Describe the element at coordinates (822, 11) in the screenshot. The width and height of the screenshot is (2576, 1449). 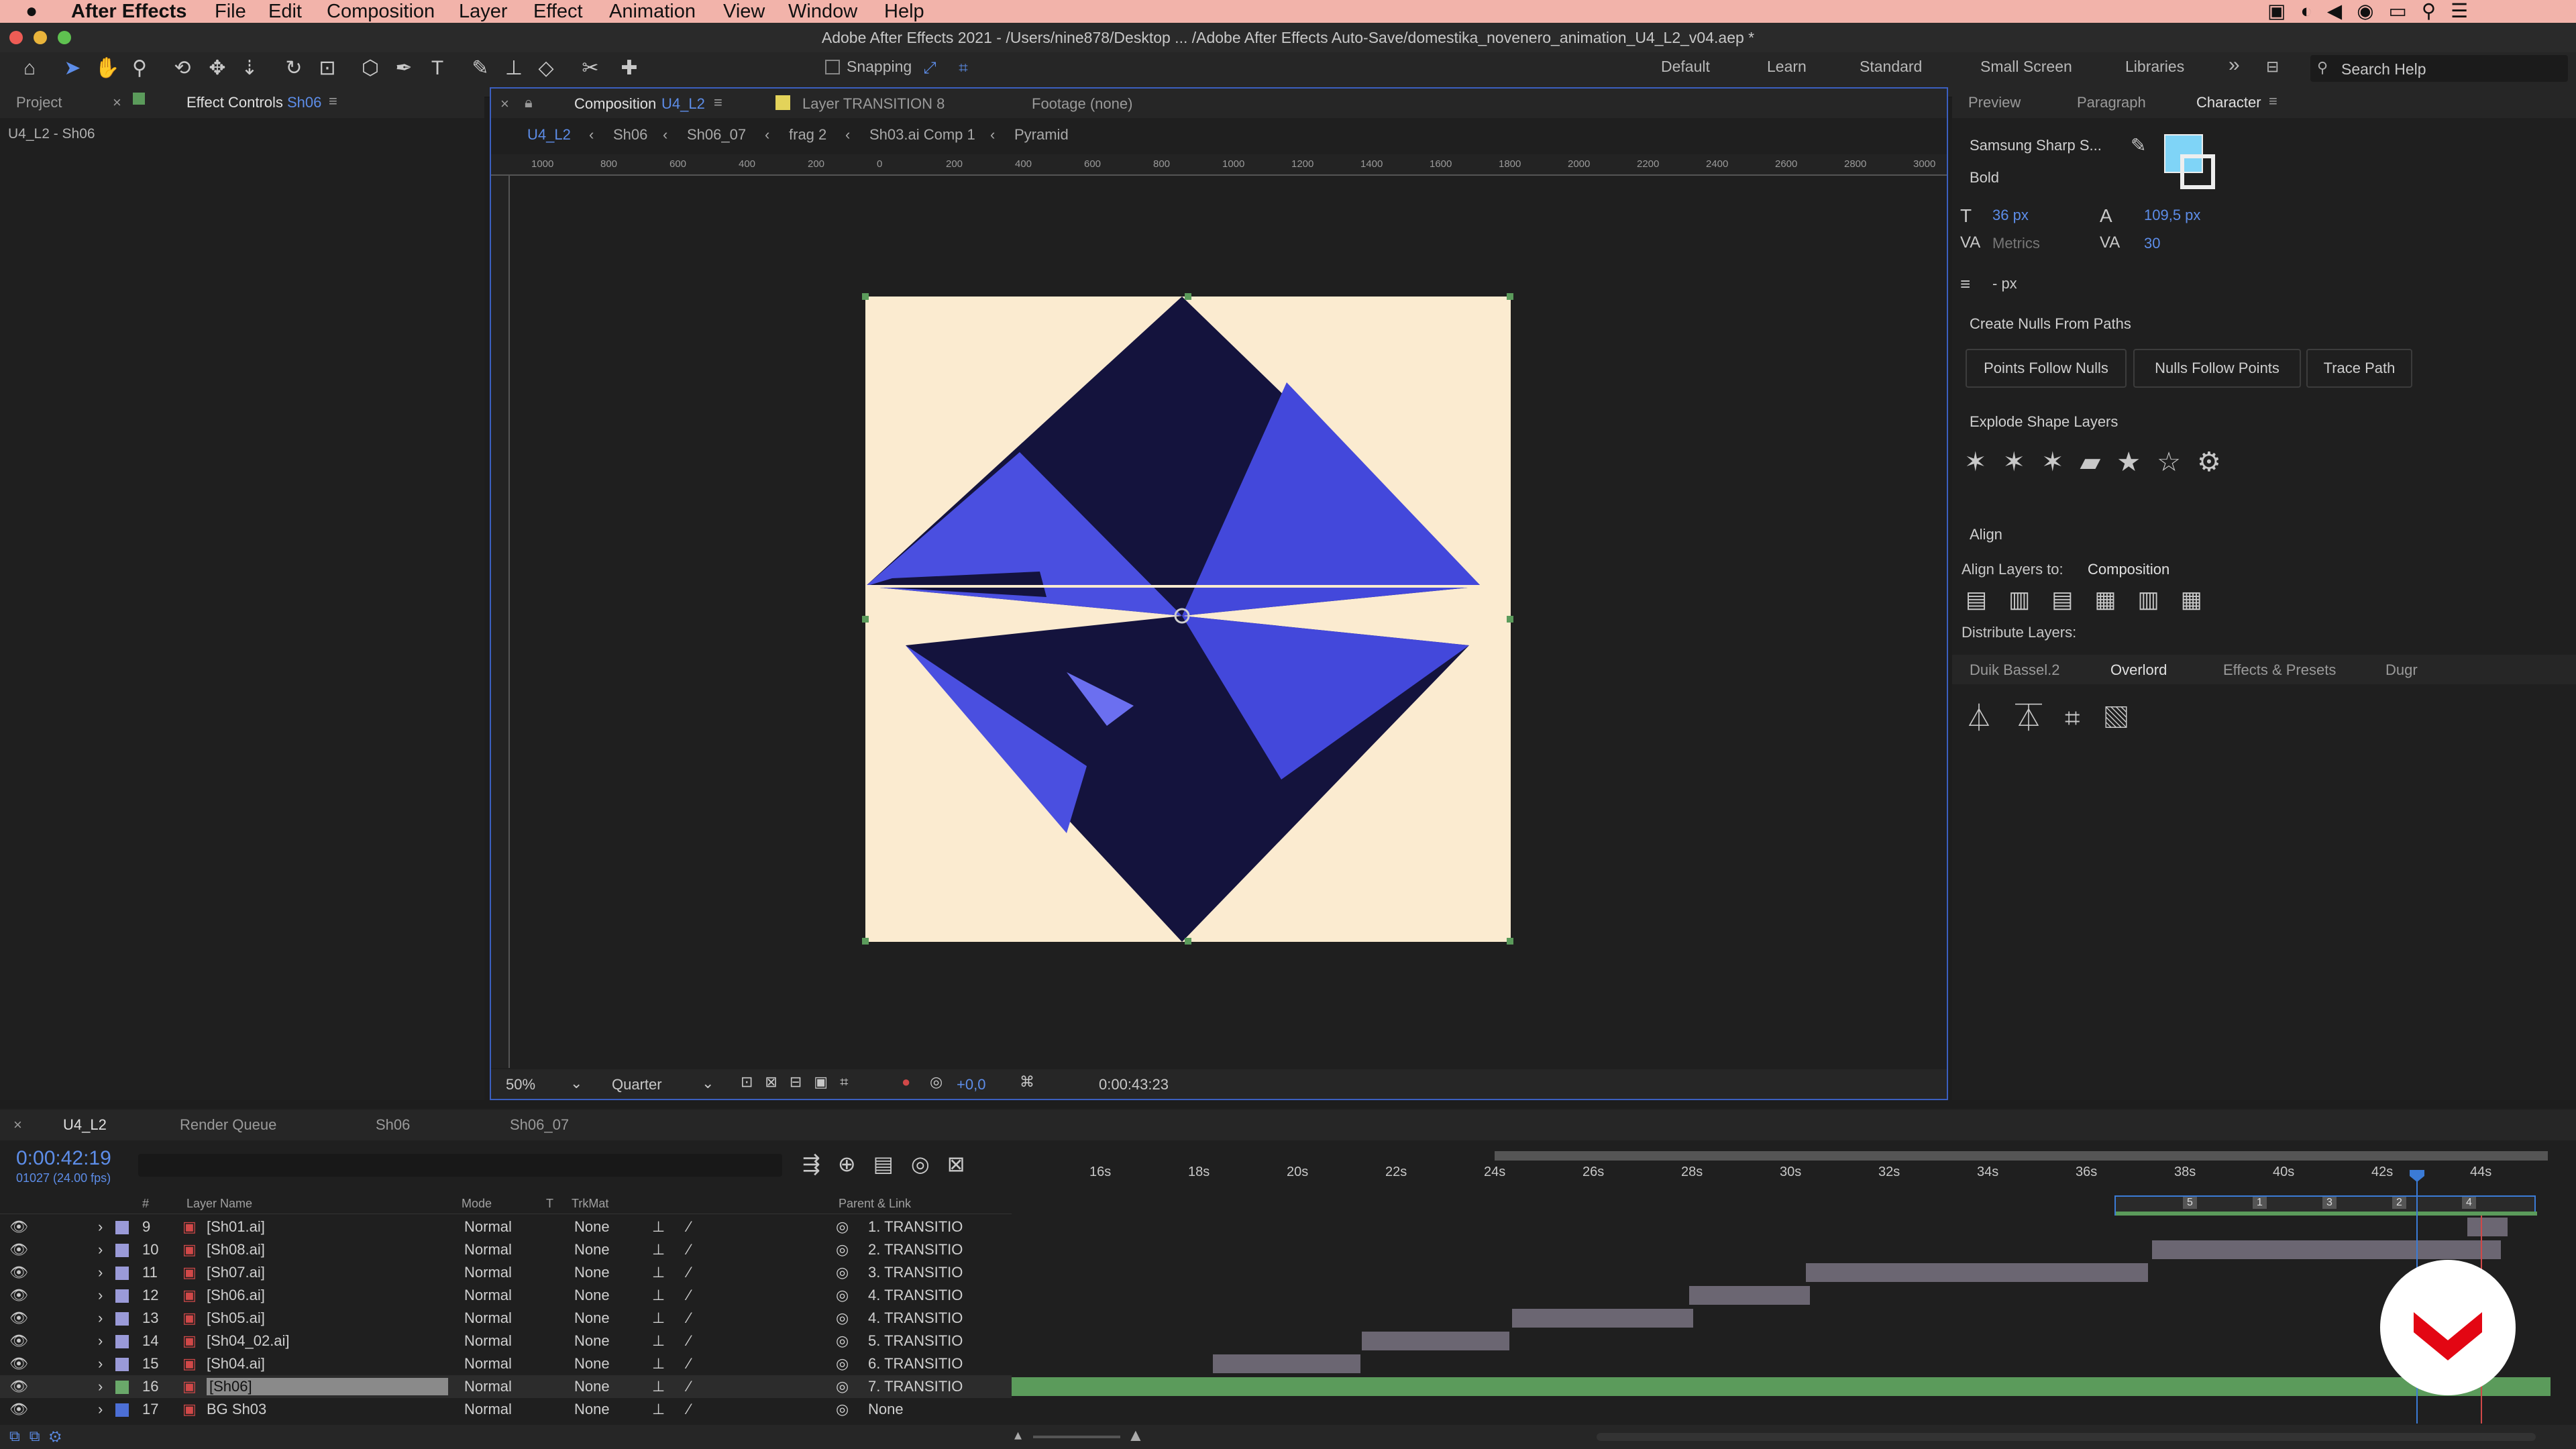
I see `menu-window: Window` at that location.